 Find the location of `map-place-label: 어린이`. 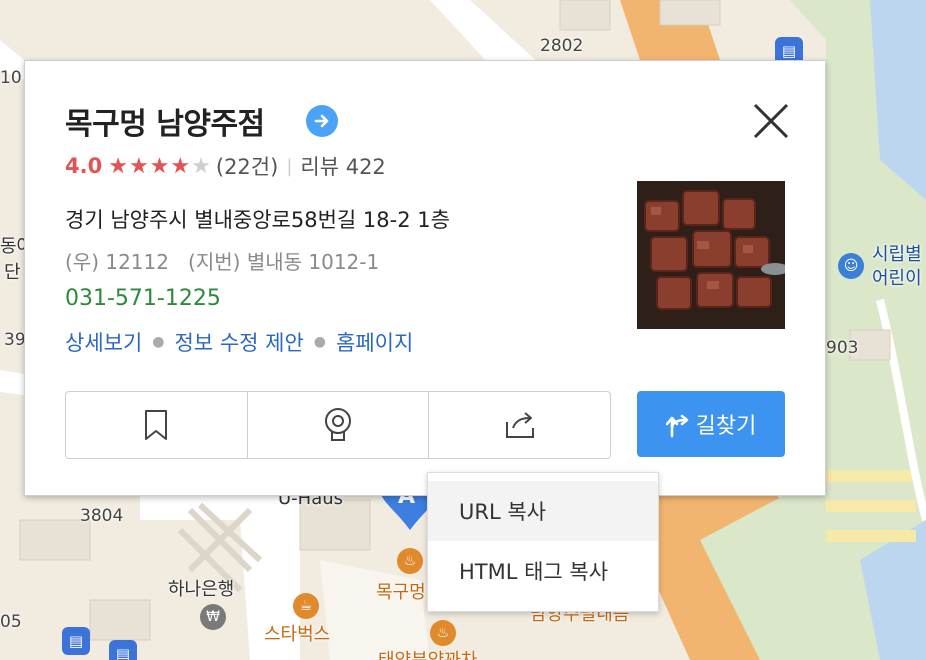

map-place-label: 어린이 is located at coordinates (897, 277).